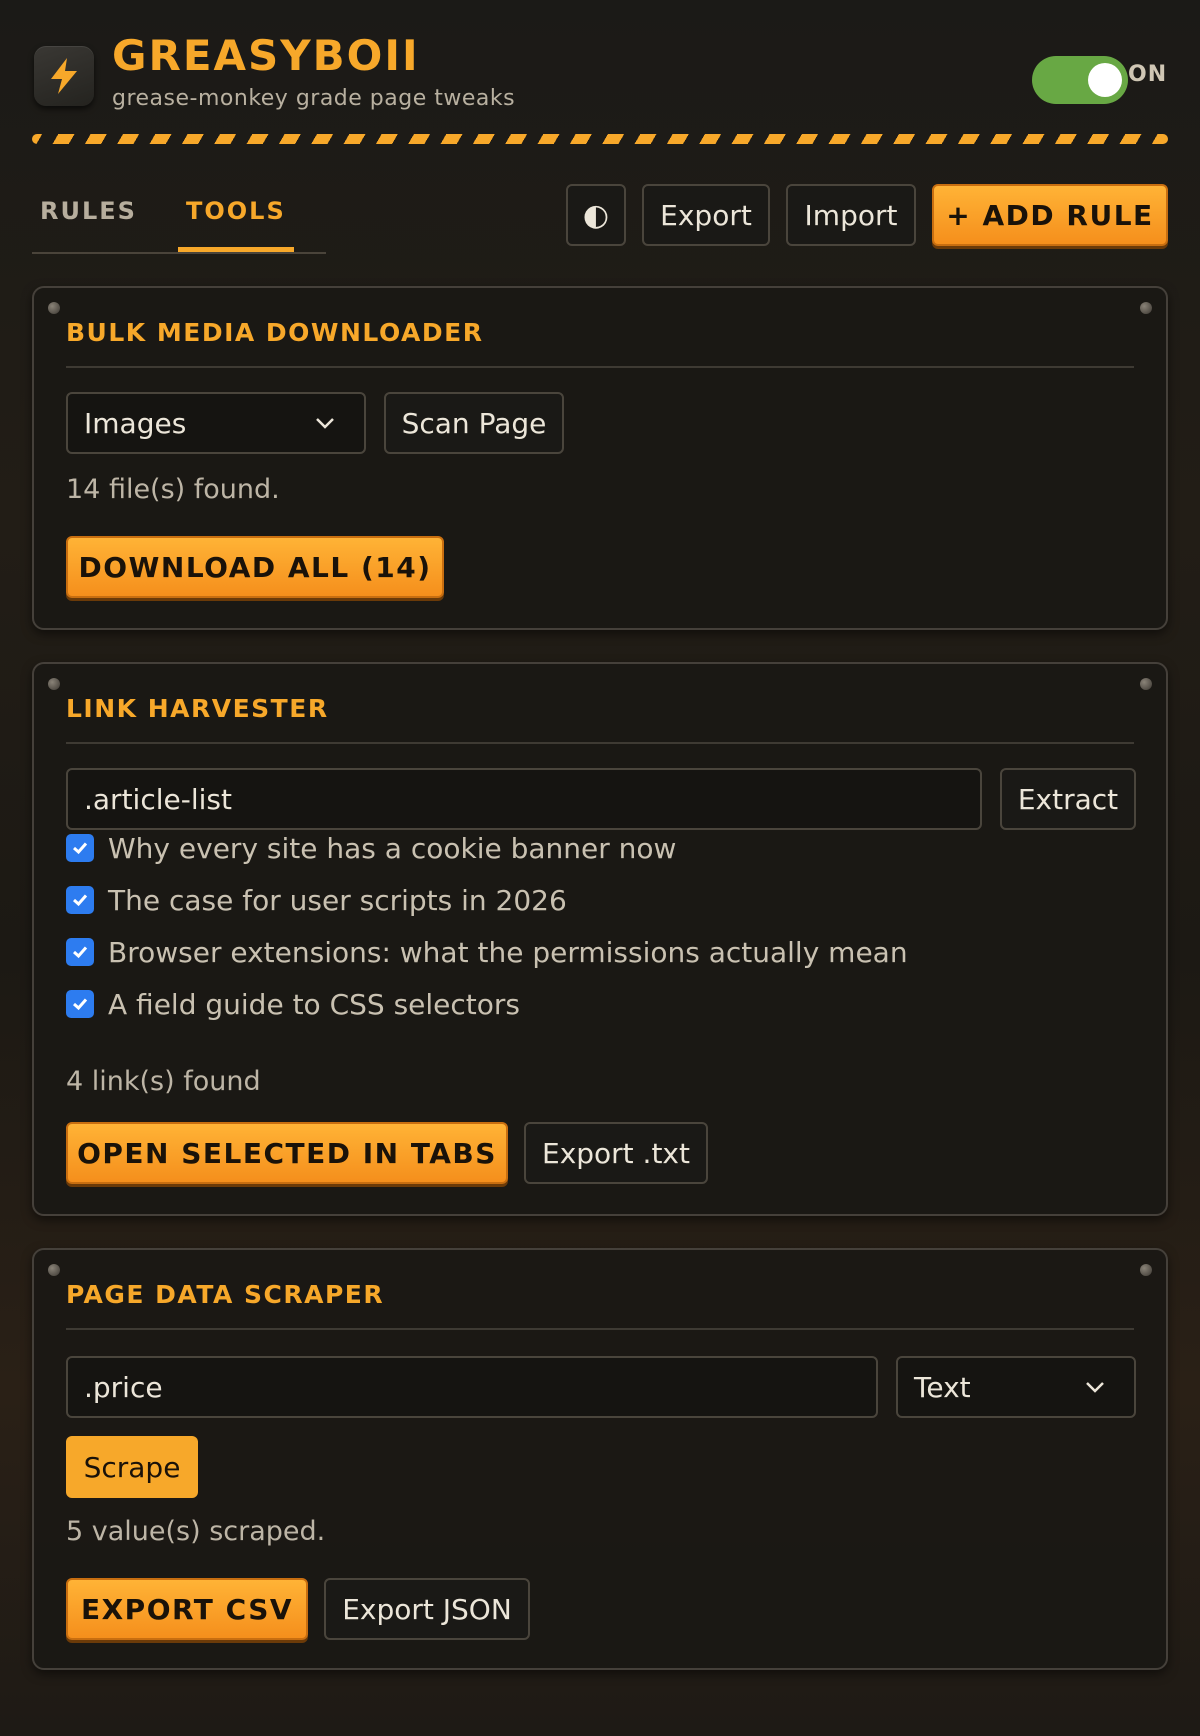  Describe the element at coordinates (88, 223) in the screenshot. I see `tab-rules: RULES` at that location.